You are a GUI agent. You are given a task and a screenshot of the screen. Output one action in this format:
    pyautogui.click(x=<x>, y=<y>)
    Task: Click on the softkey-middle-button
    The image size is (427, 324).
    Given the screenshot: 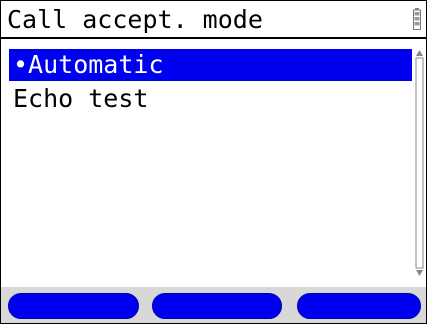 What is the action you would take?
    pyautogui.click(x=217, y=306)
    